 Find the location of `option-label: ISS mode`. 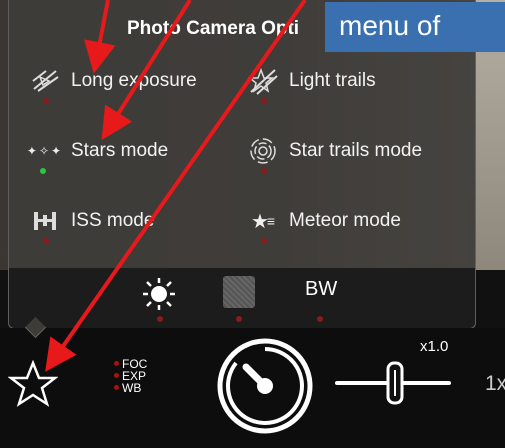

option-label: ISS mode is located at coordinates (113, 220).